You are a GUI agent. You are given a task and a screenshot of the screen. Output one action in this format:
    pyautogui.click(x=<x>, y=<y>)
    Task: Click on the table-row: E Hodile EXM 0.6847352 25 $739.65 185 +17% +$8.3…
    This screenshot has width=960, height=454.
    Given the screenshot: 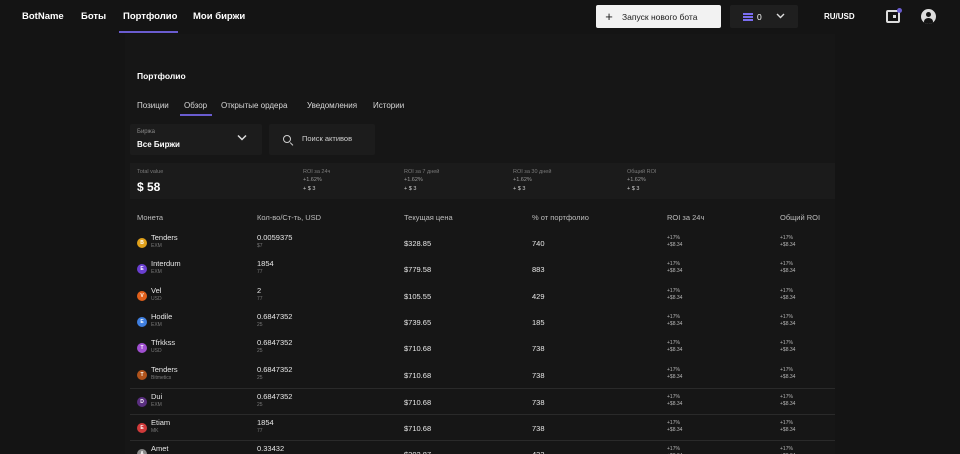 What is the action you would take?
    pyautogui.click(x=482, y=322)
    